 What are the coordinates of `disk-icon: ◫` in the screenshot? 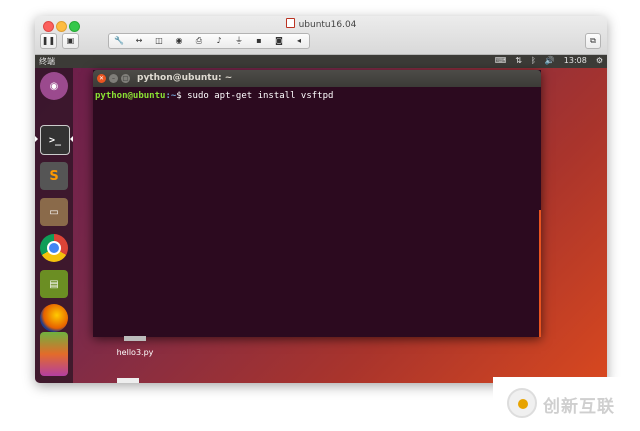 It's located at (159, 41).